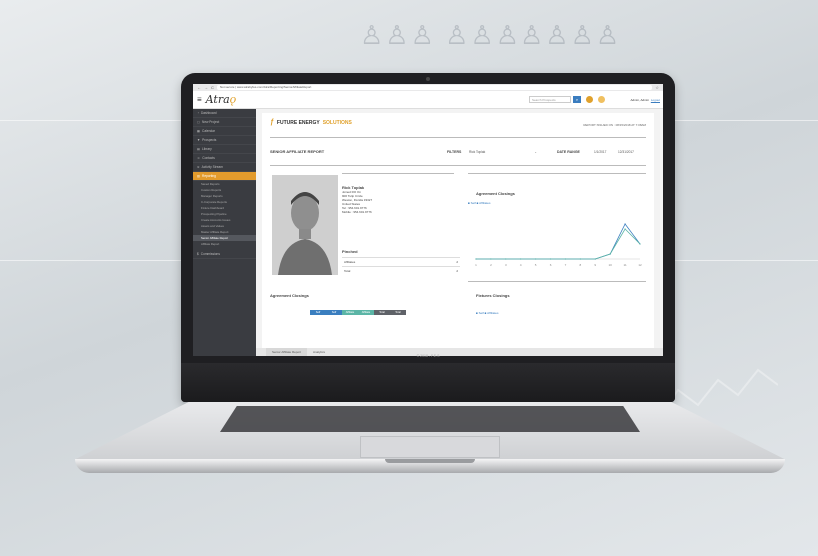 This screenshot has height=556, width=818. I want to click on sidebar-item-prospects: ▼ Prospects, so click(224, 140).